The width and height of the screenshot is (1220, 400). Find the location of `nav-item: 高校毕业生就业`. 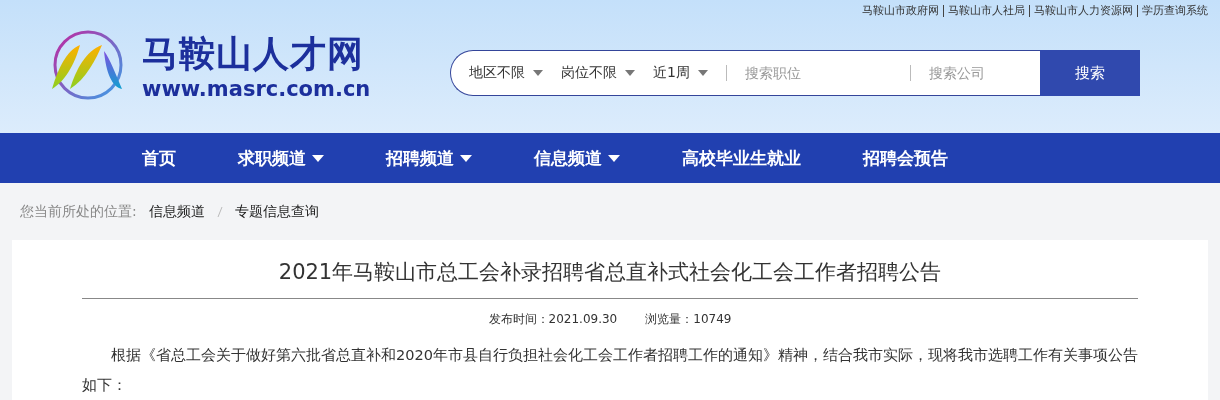

nav-item: 高校毕业生就业 is located at coordinates (741, 158).